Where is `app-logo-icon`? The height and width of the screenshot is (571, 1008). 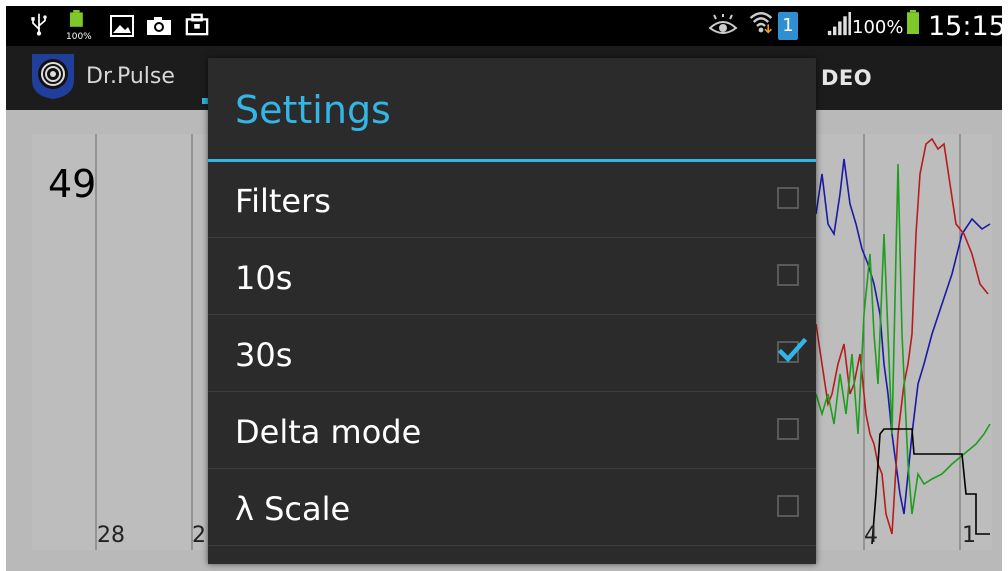 app-logo-icon is located at coordinates (53, 76).